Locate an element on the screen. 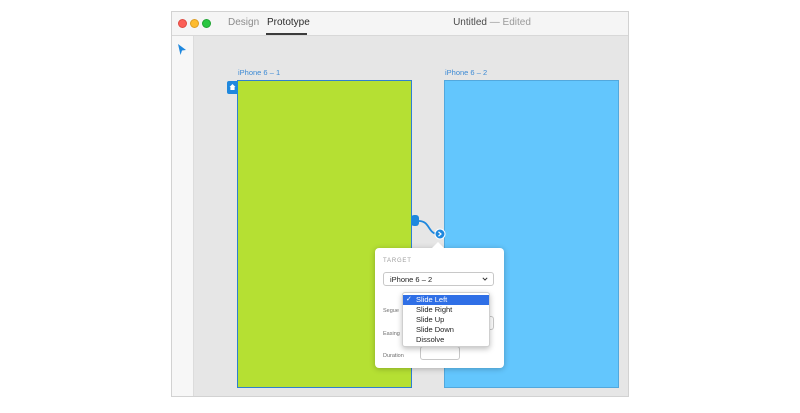 The height and width of the screenshot is (413, 800). home-icon is located at coordinates (232, 87).